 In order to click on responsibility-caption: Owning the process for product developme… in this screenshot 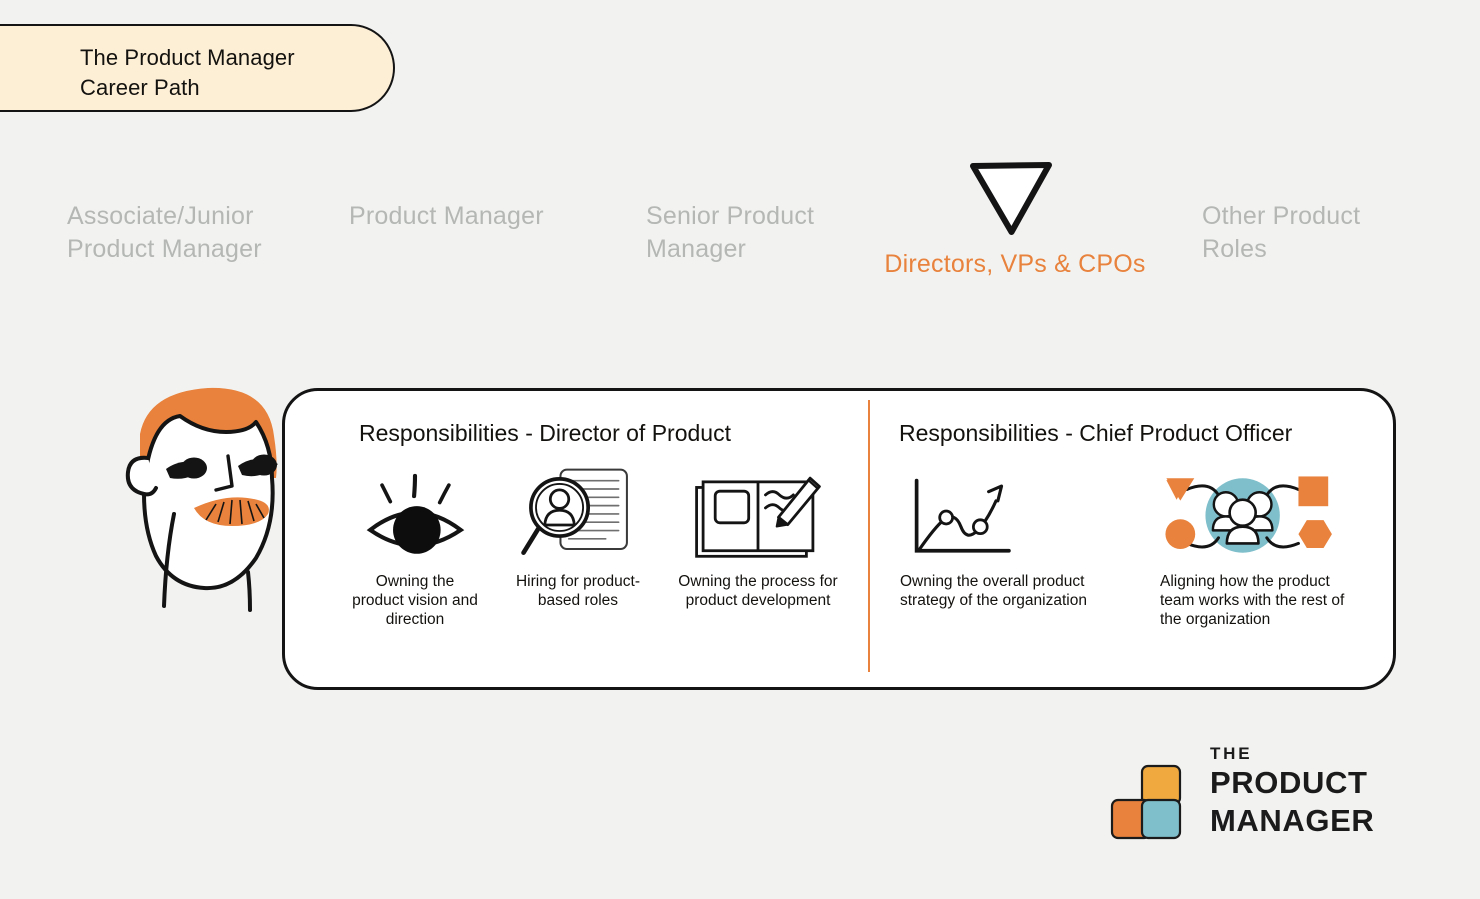, I will do `click(758, 591)`.